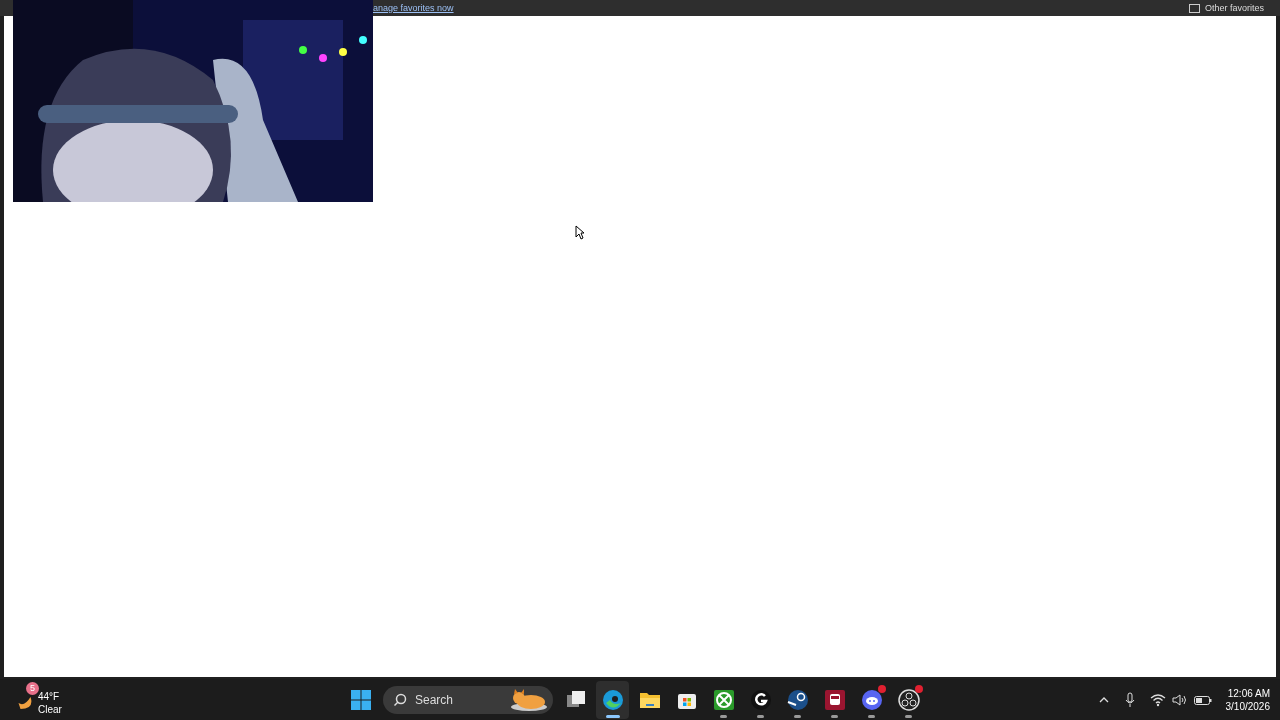 Image resolution: width=1280 pixels, height=720 pixels. I want to click on browser-icon, so click(612, 699).